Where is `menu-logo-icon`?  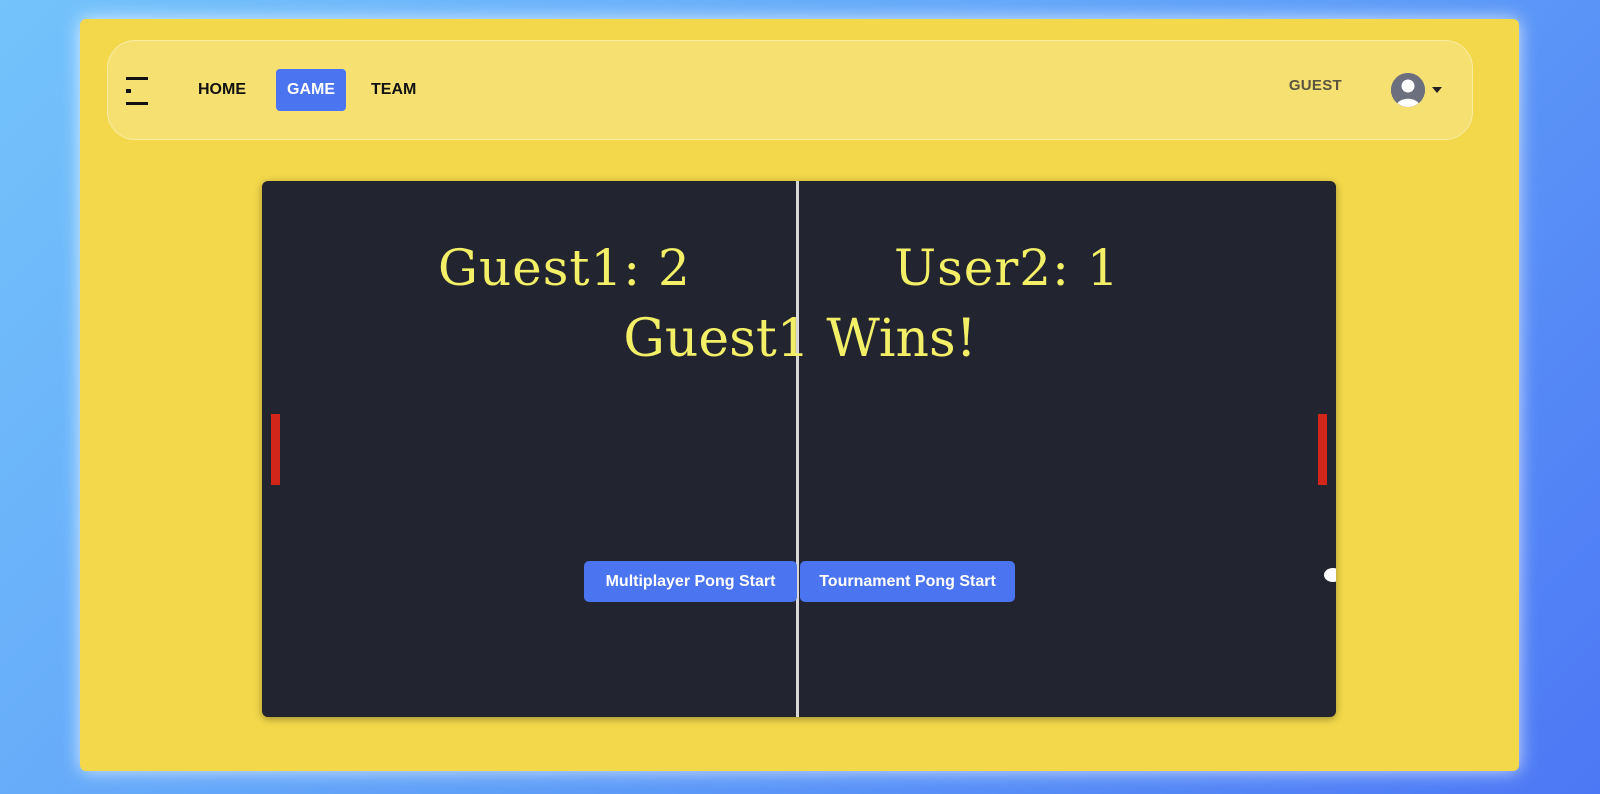 menu-logo-icon is located at coordinates (137, 91).